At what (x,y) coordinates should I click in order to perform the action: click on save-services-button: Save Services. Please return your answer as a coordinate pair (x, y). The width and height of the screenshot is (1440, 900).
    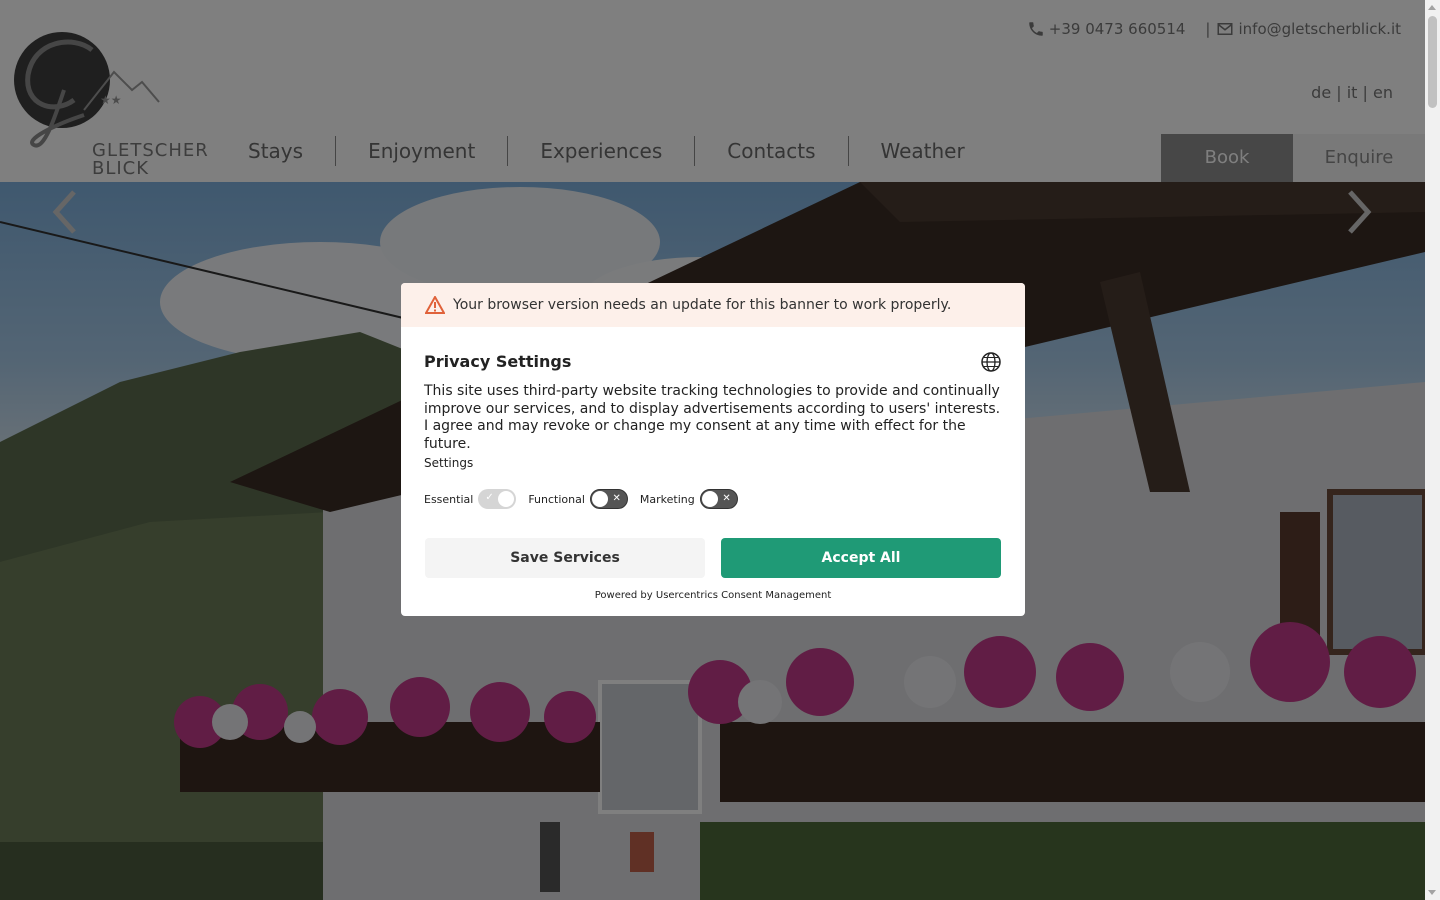
    Looking at the image, I should click on (565, 558).